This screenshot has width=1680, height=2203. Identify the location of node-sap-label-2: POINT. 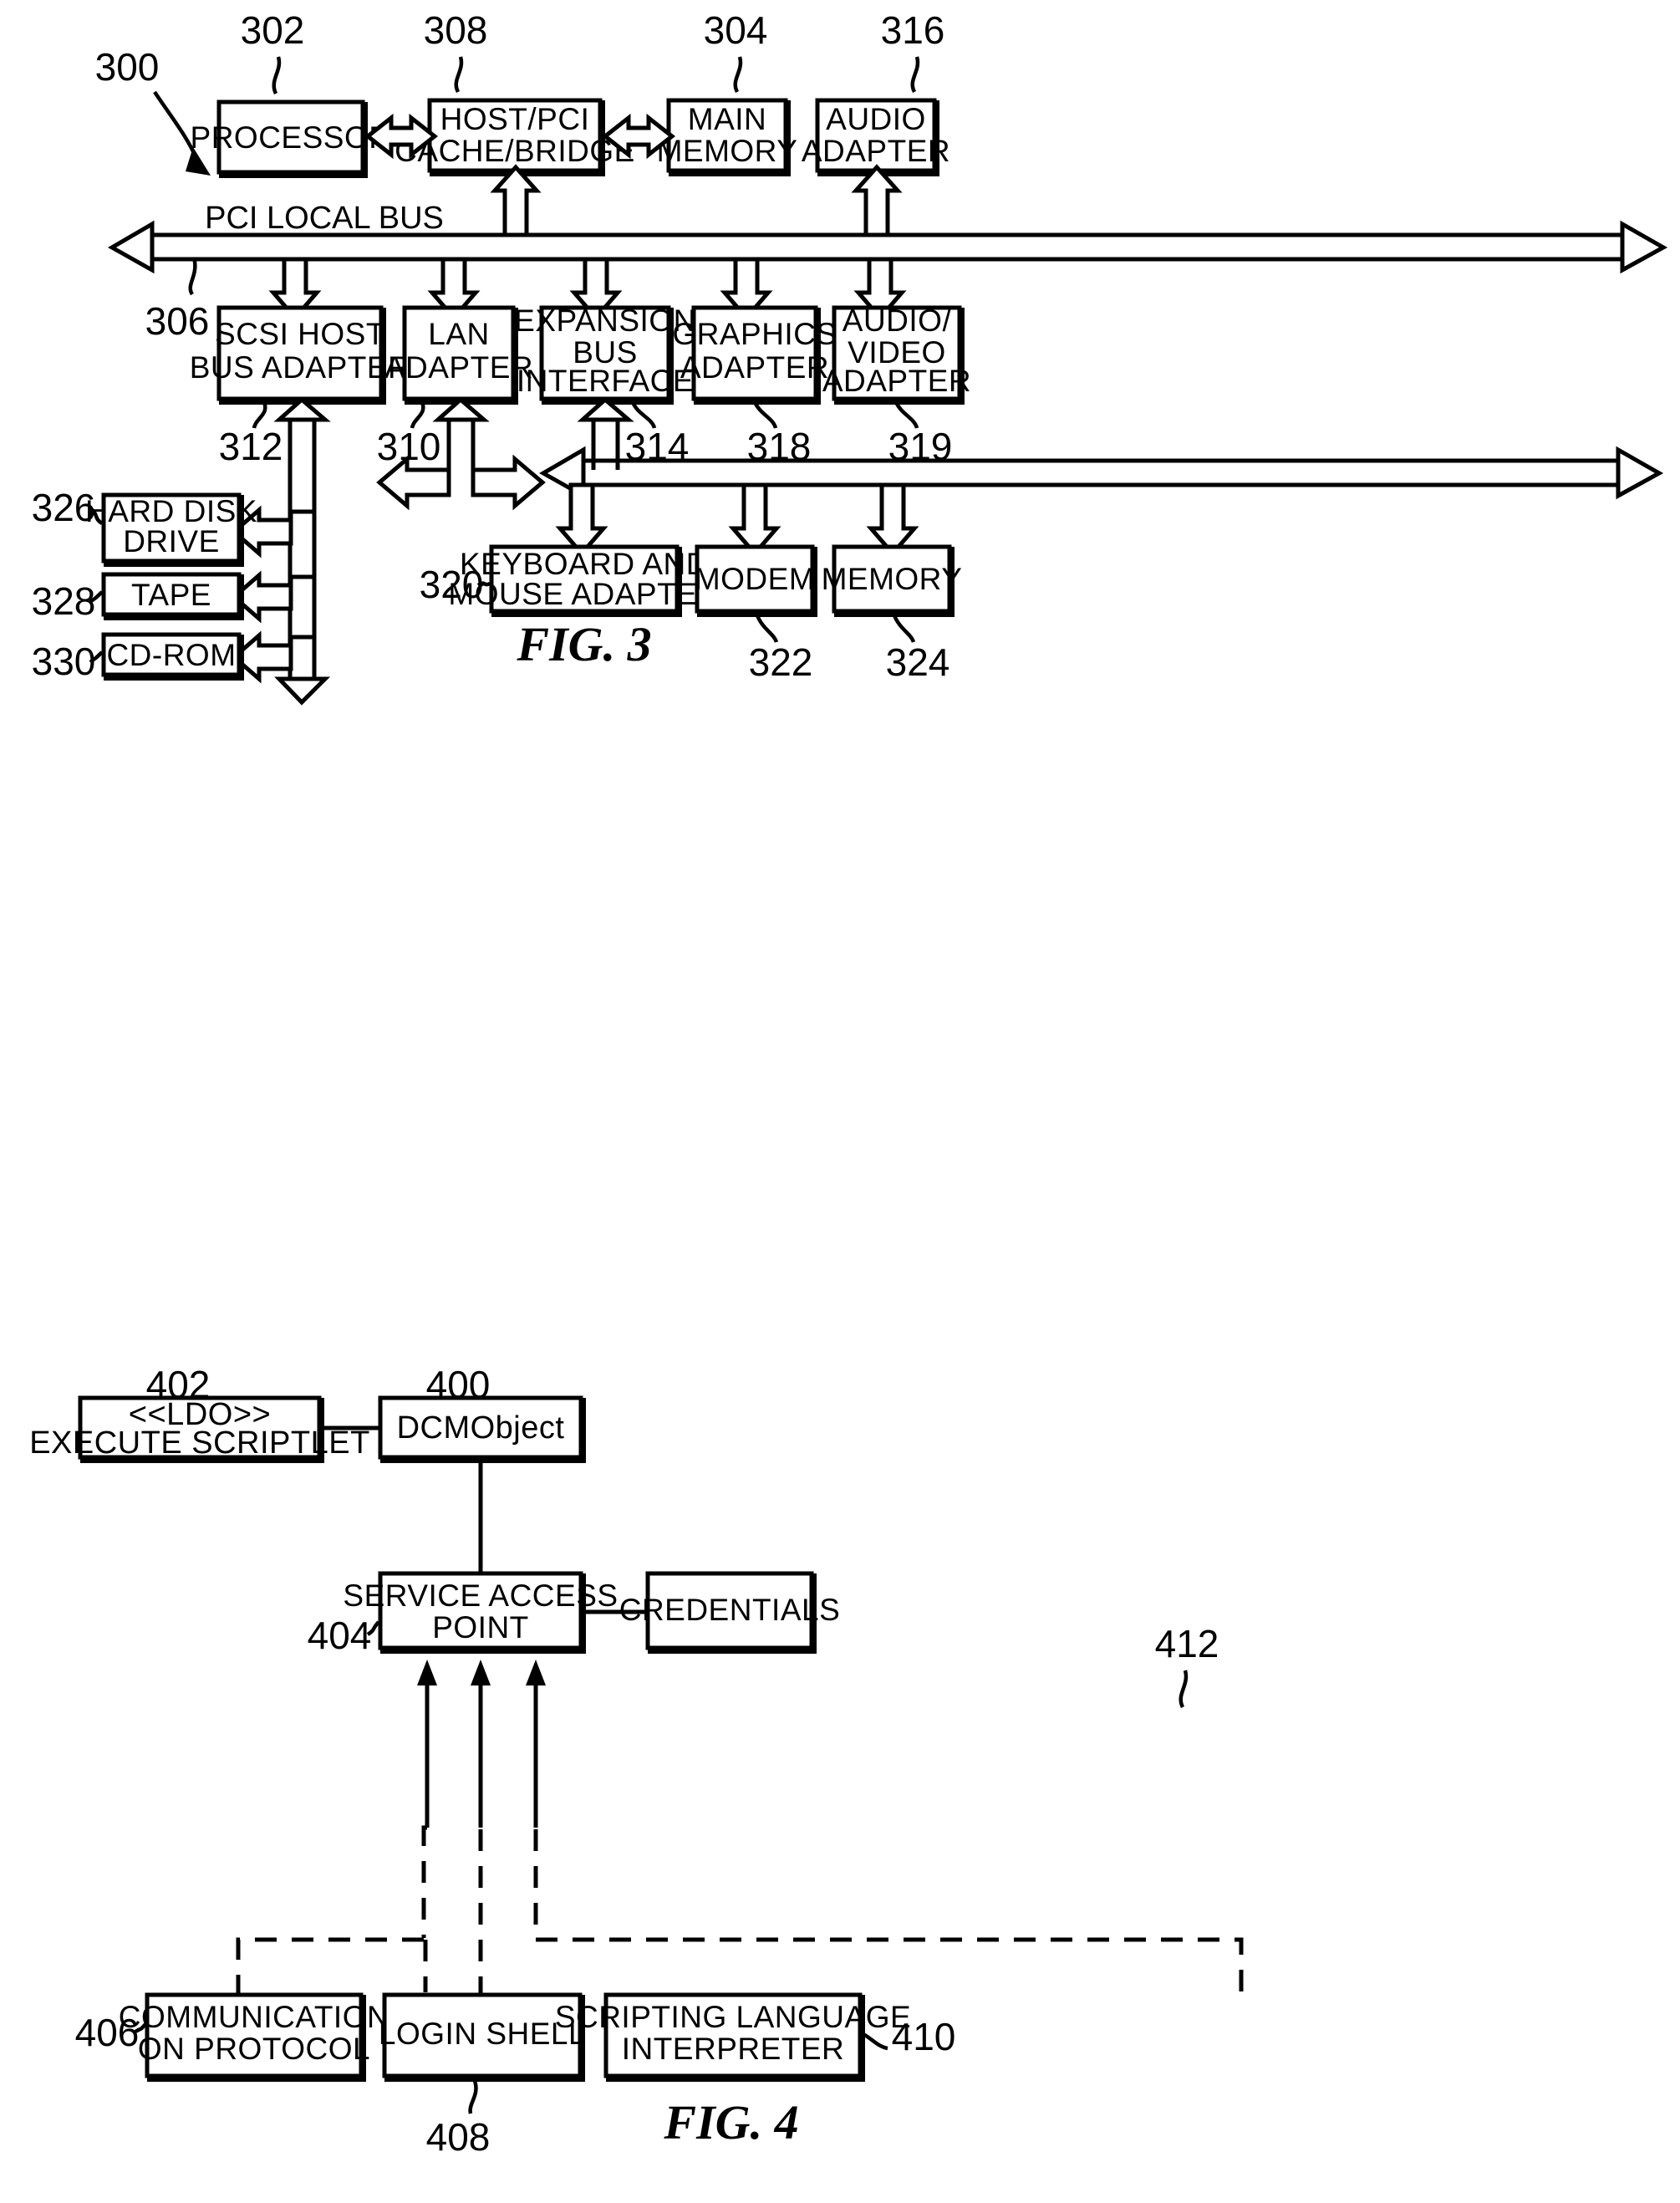
(480, 1627).